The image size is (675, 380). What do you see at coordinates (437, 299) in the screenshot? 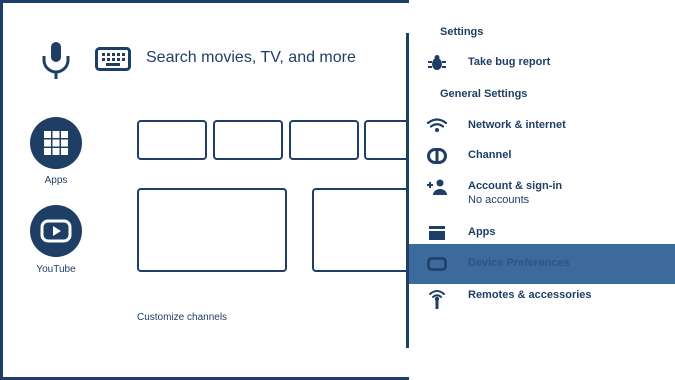
I see `remote-icon` at bounding box center [437, 299].